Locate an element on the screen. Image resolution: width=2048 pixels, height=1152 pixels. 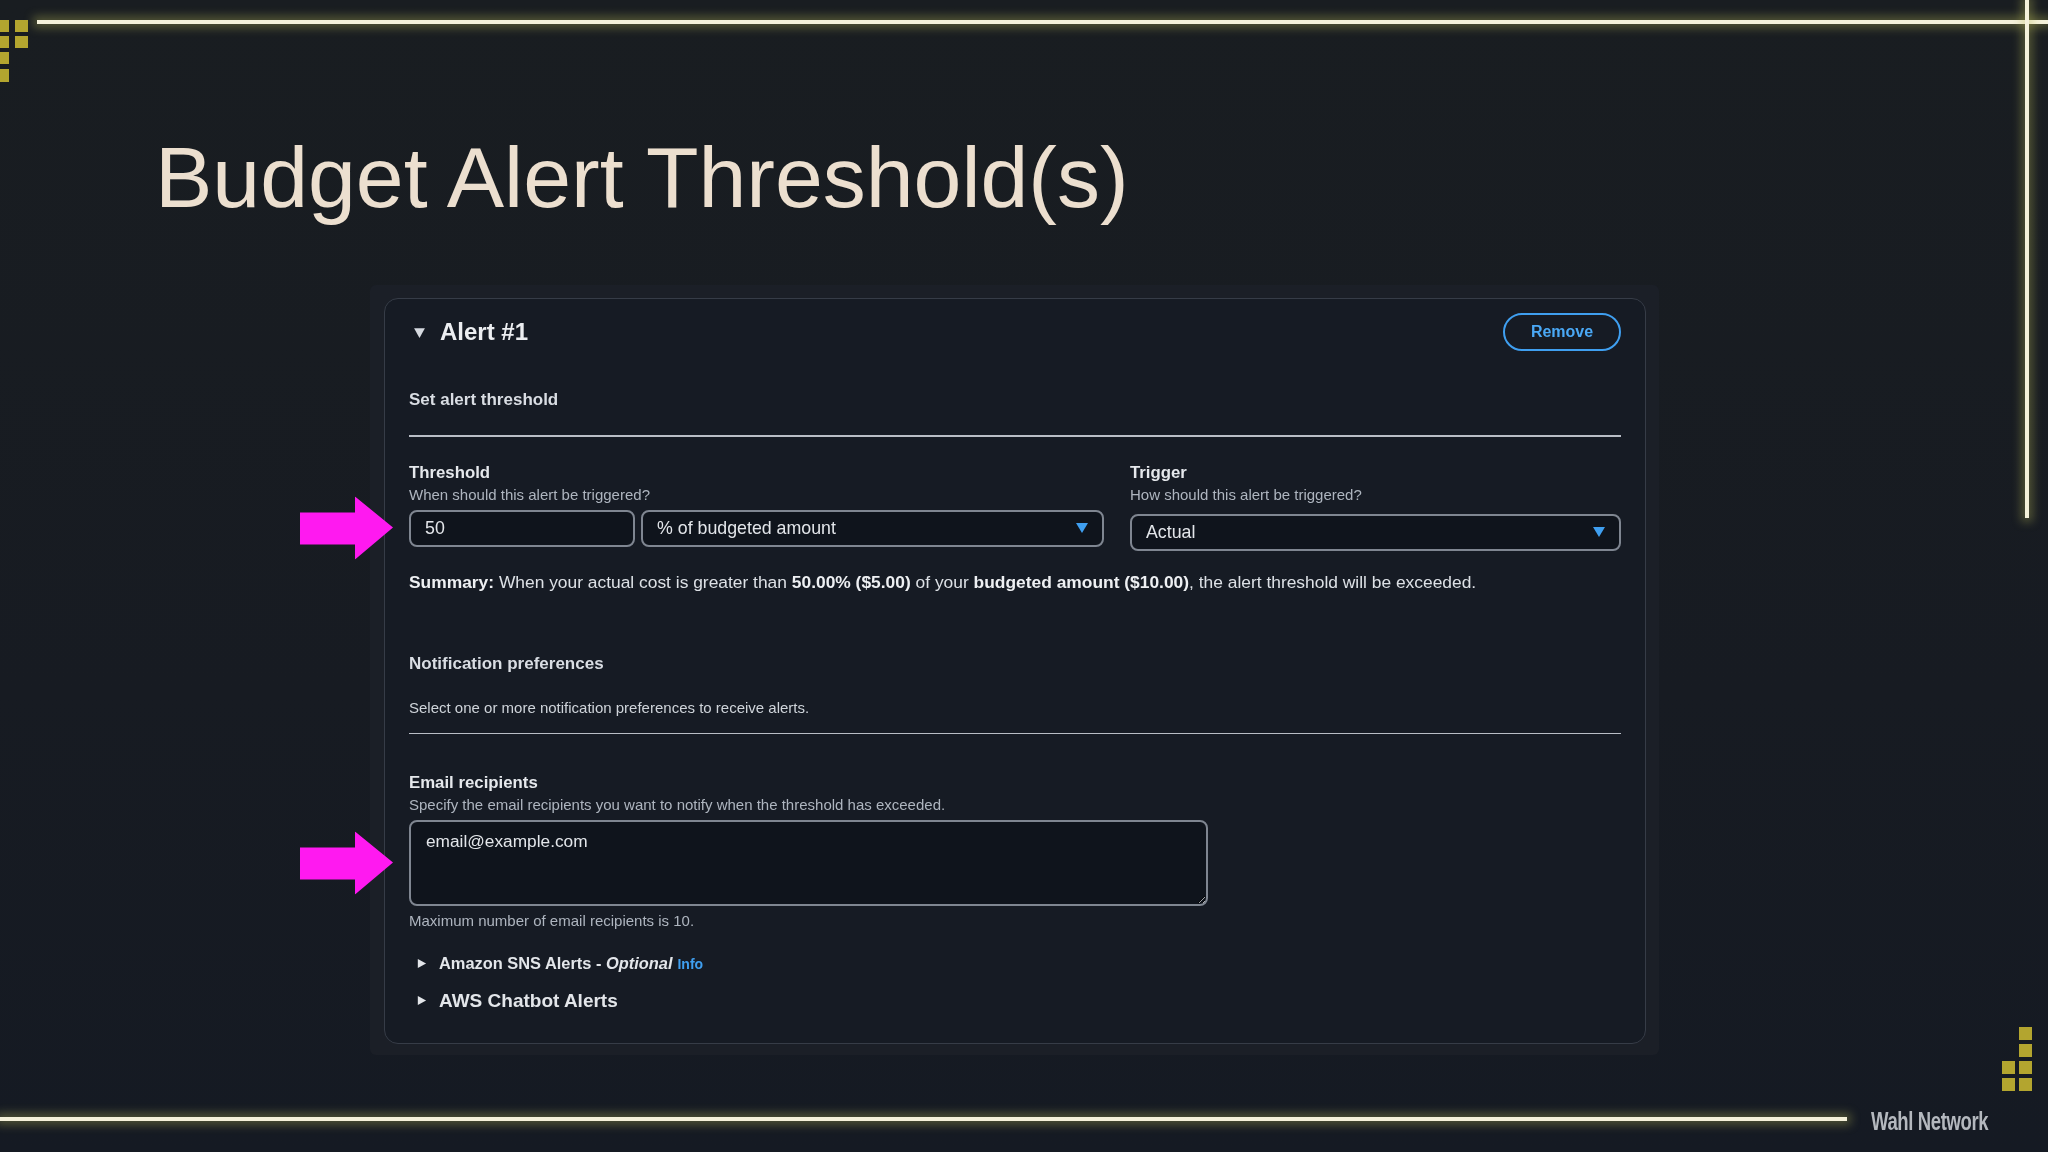
field-constraint: Maximum number of email recipients is 10. is located at coordinates (552, 920).